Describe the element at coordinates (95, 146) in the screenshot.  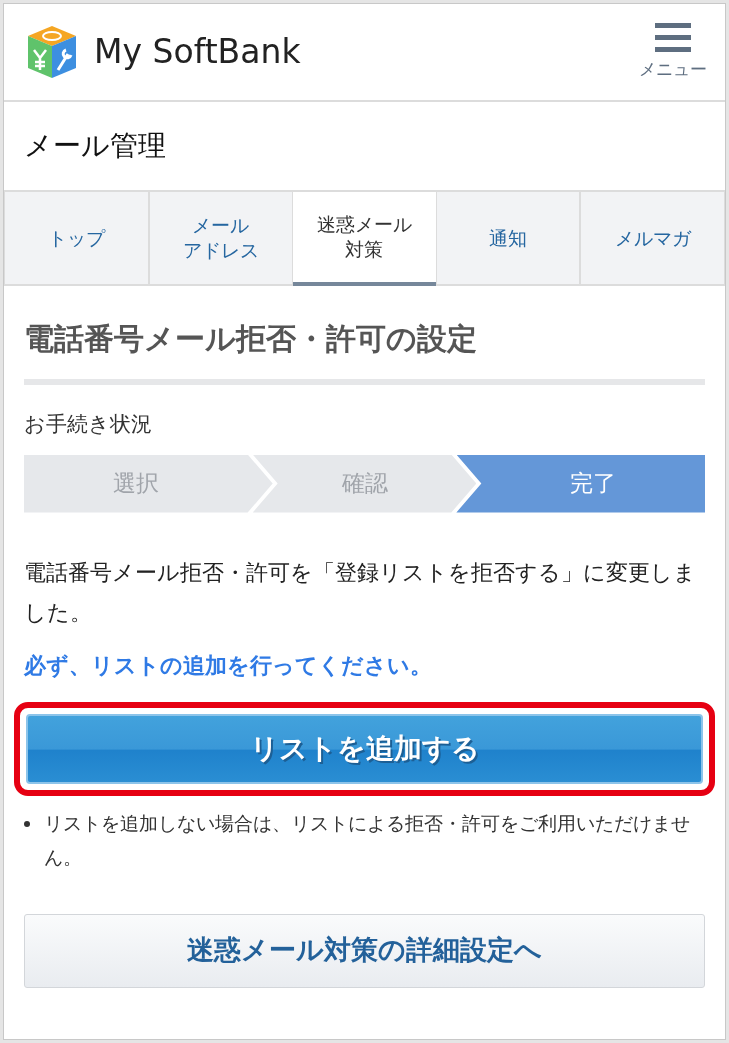
I see `page-title: メール管理` at that location.